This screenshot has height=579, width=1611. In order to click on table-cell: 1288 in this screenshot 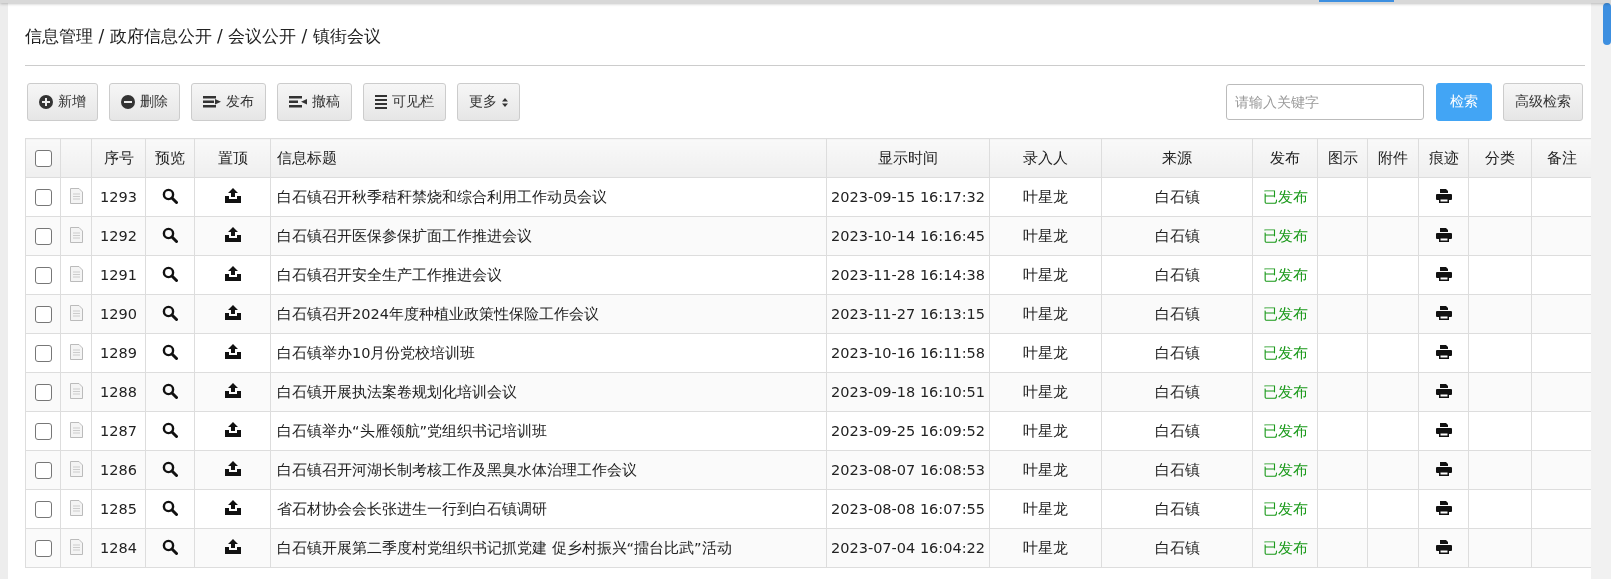, I will do `click(118, 392)`.